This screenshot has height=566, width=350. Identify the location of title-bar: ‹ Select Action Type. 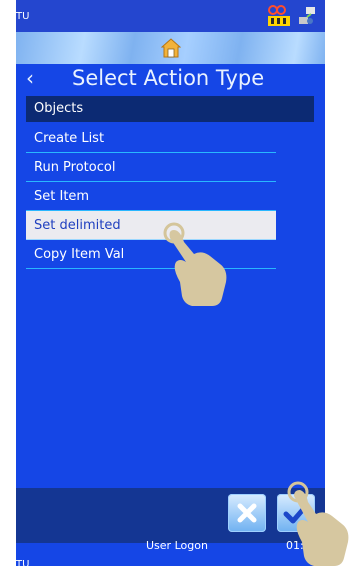
(170, 79).